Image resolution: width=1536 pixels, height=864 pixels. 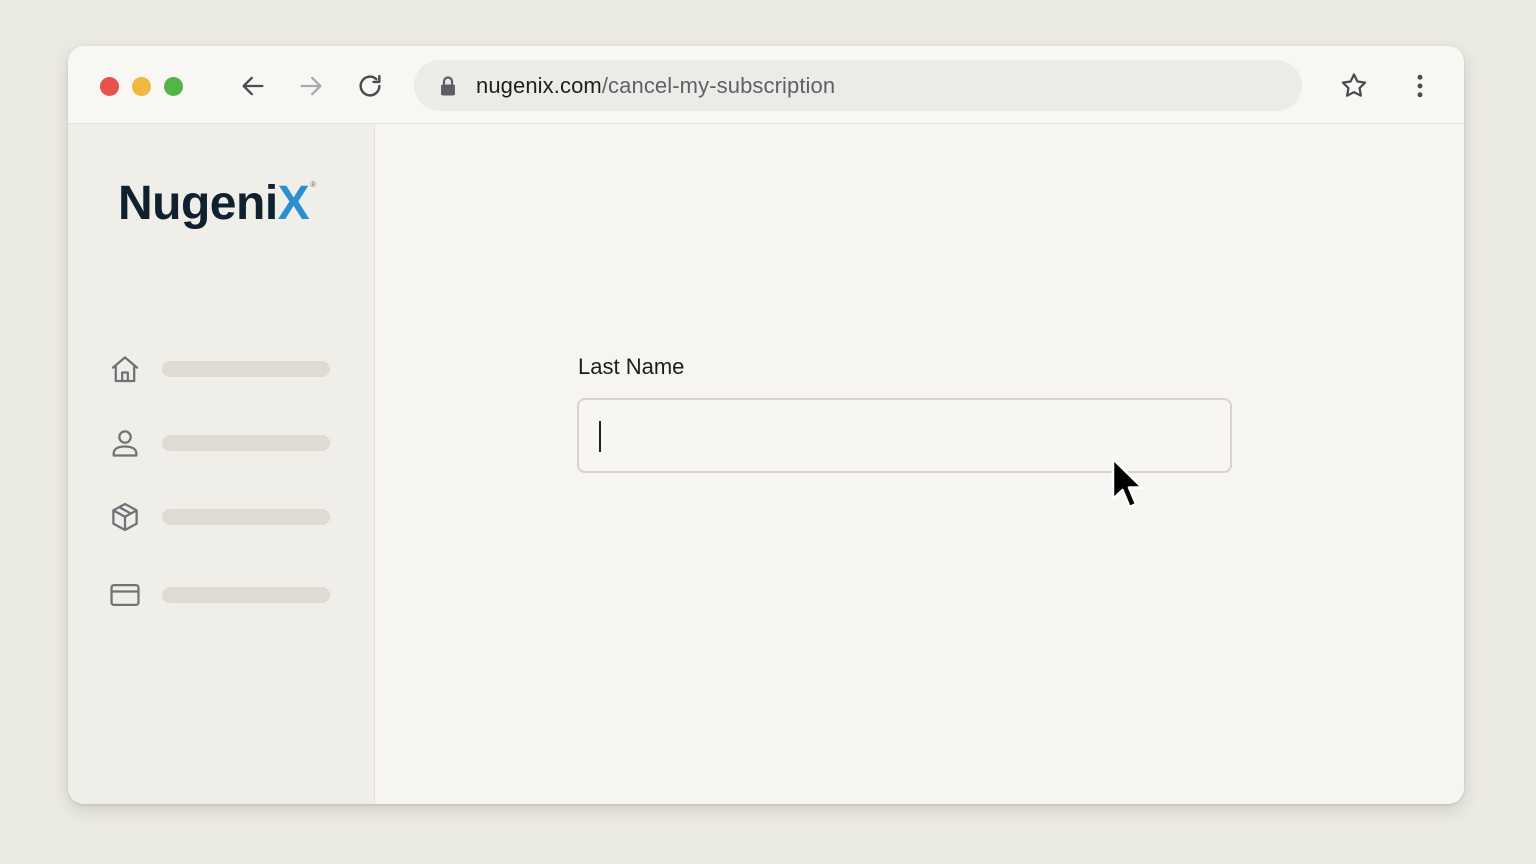 I want to click on address-bar: nugenix.com/cancel-my-subscription, so click(x=858, y=85).